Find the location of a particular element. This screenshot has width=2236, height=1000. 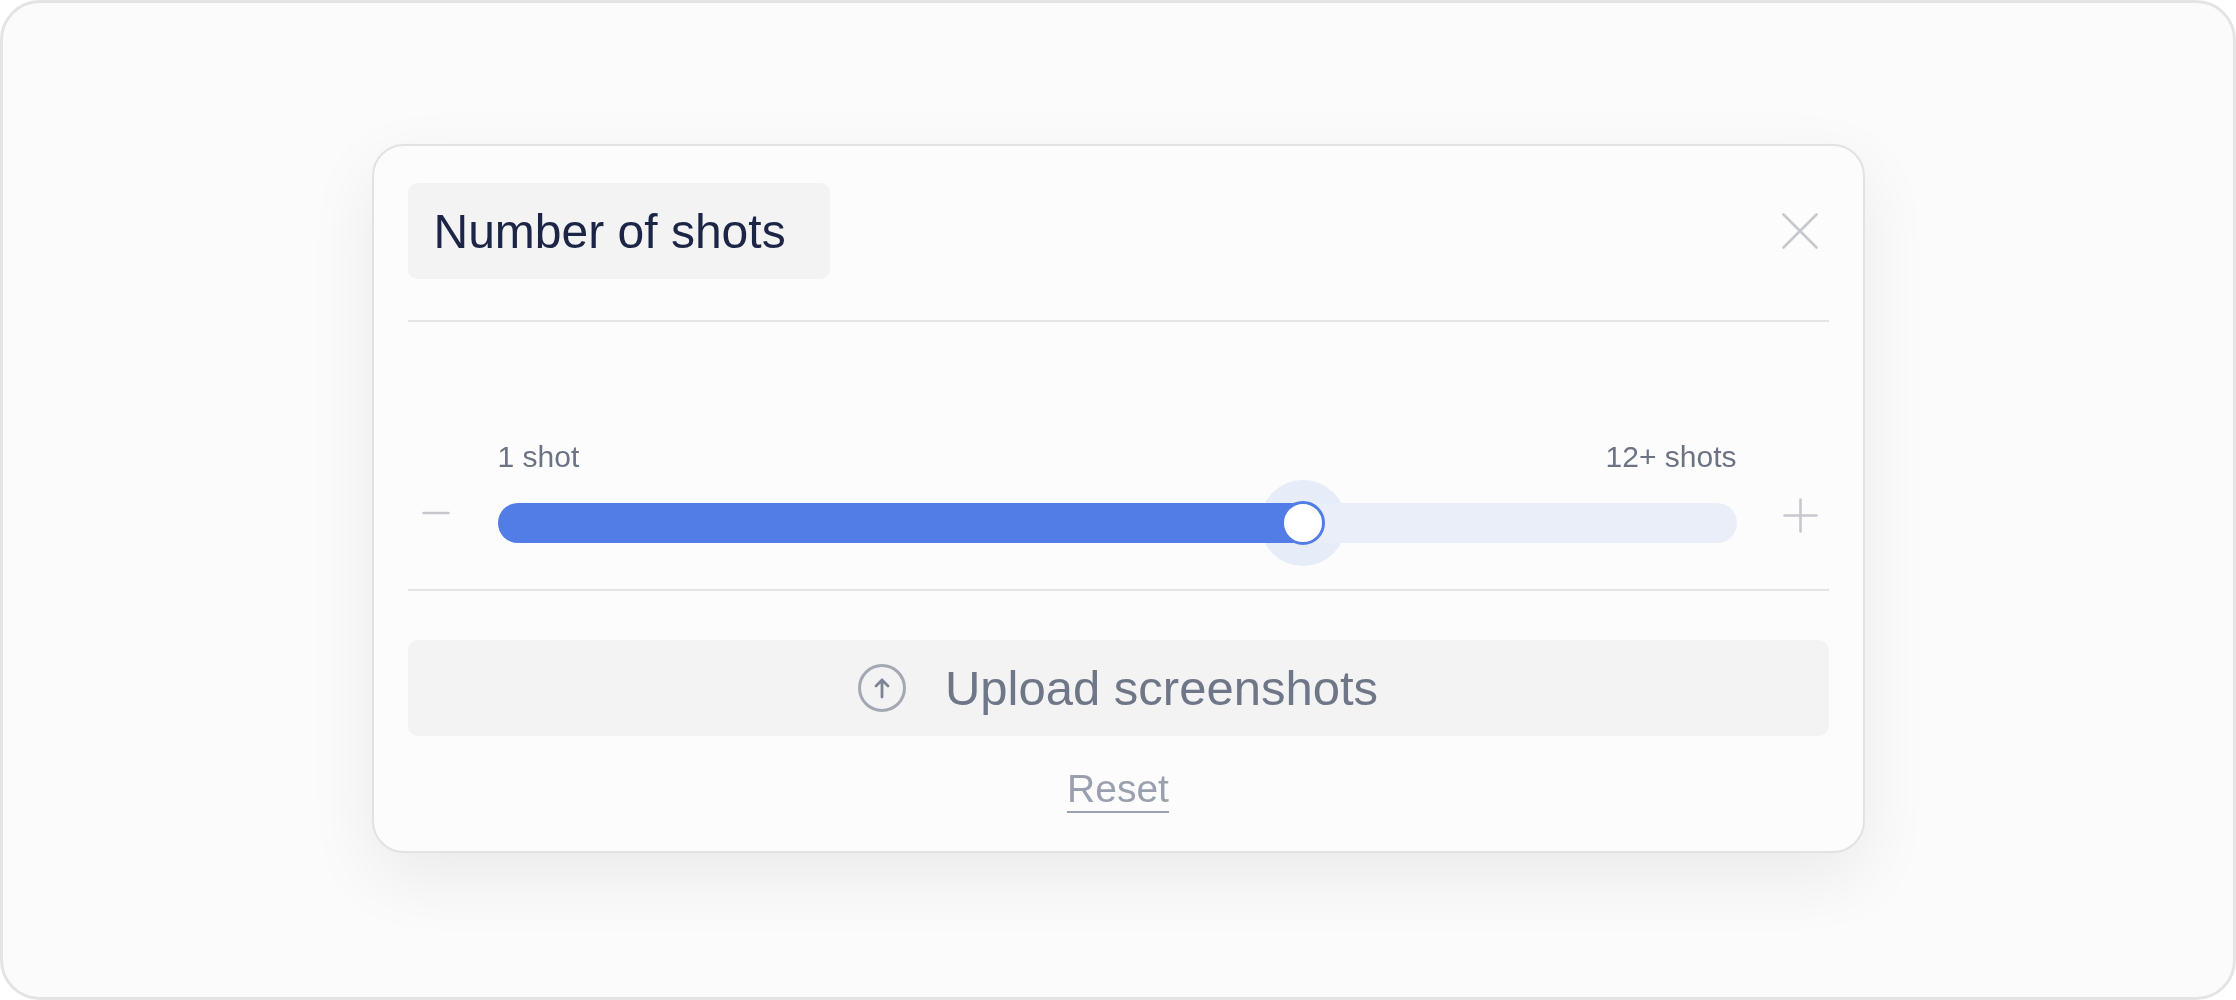

minus-icon is located at coordinates (435, 513).